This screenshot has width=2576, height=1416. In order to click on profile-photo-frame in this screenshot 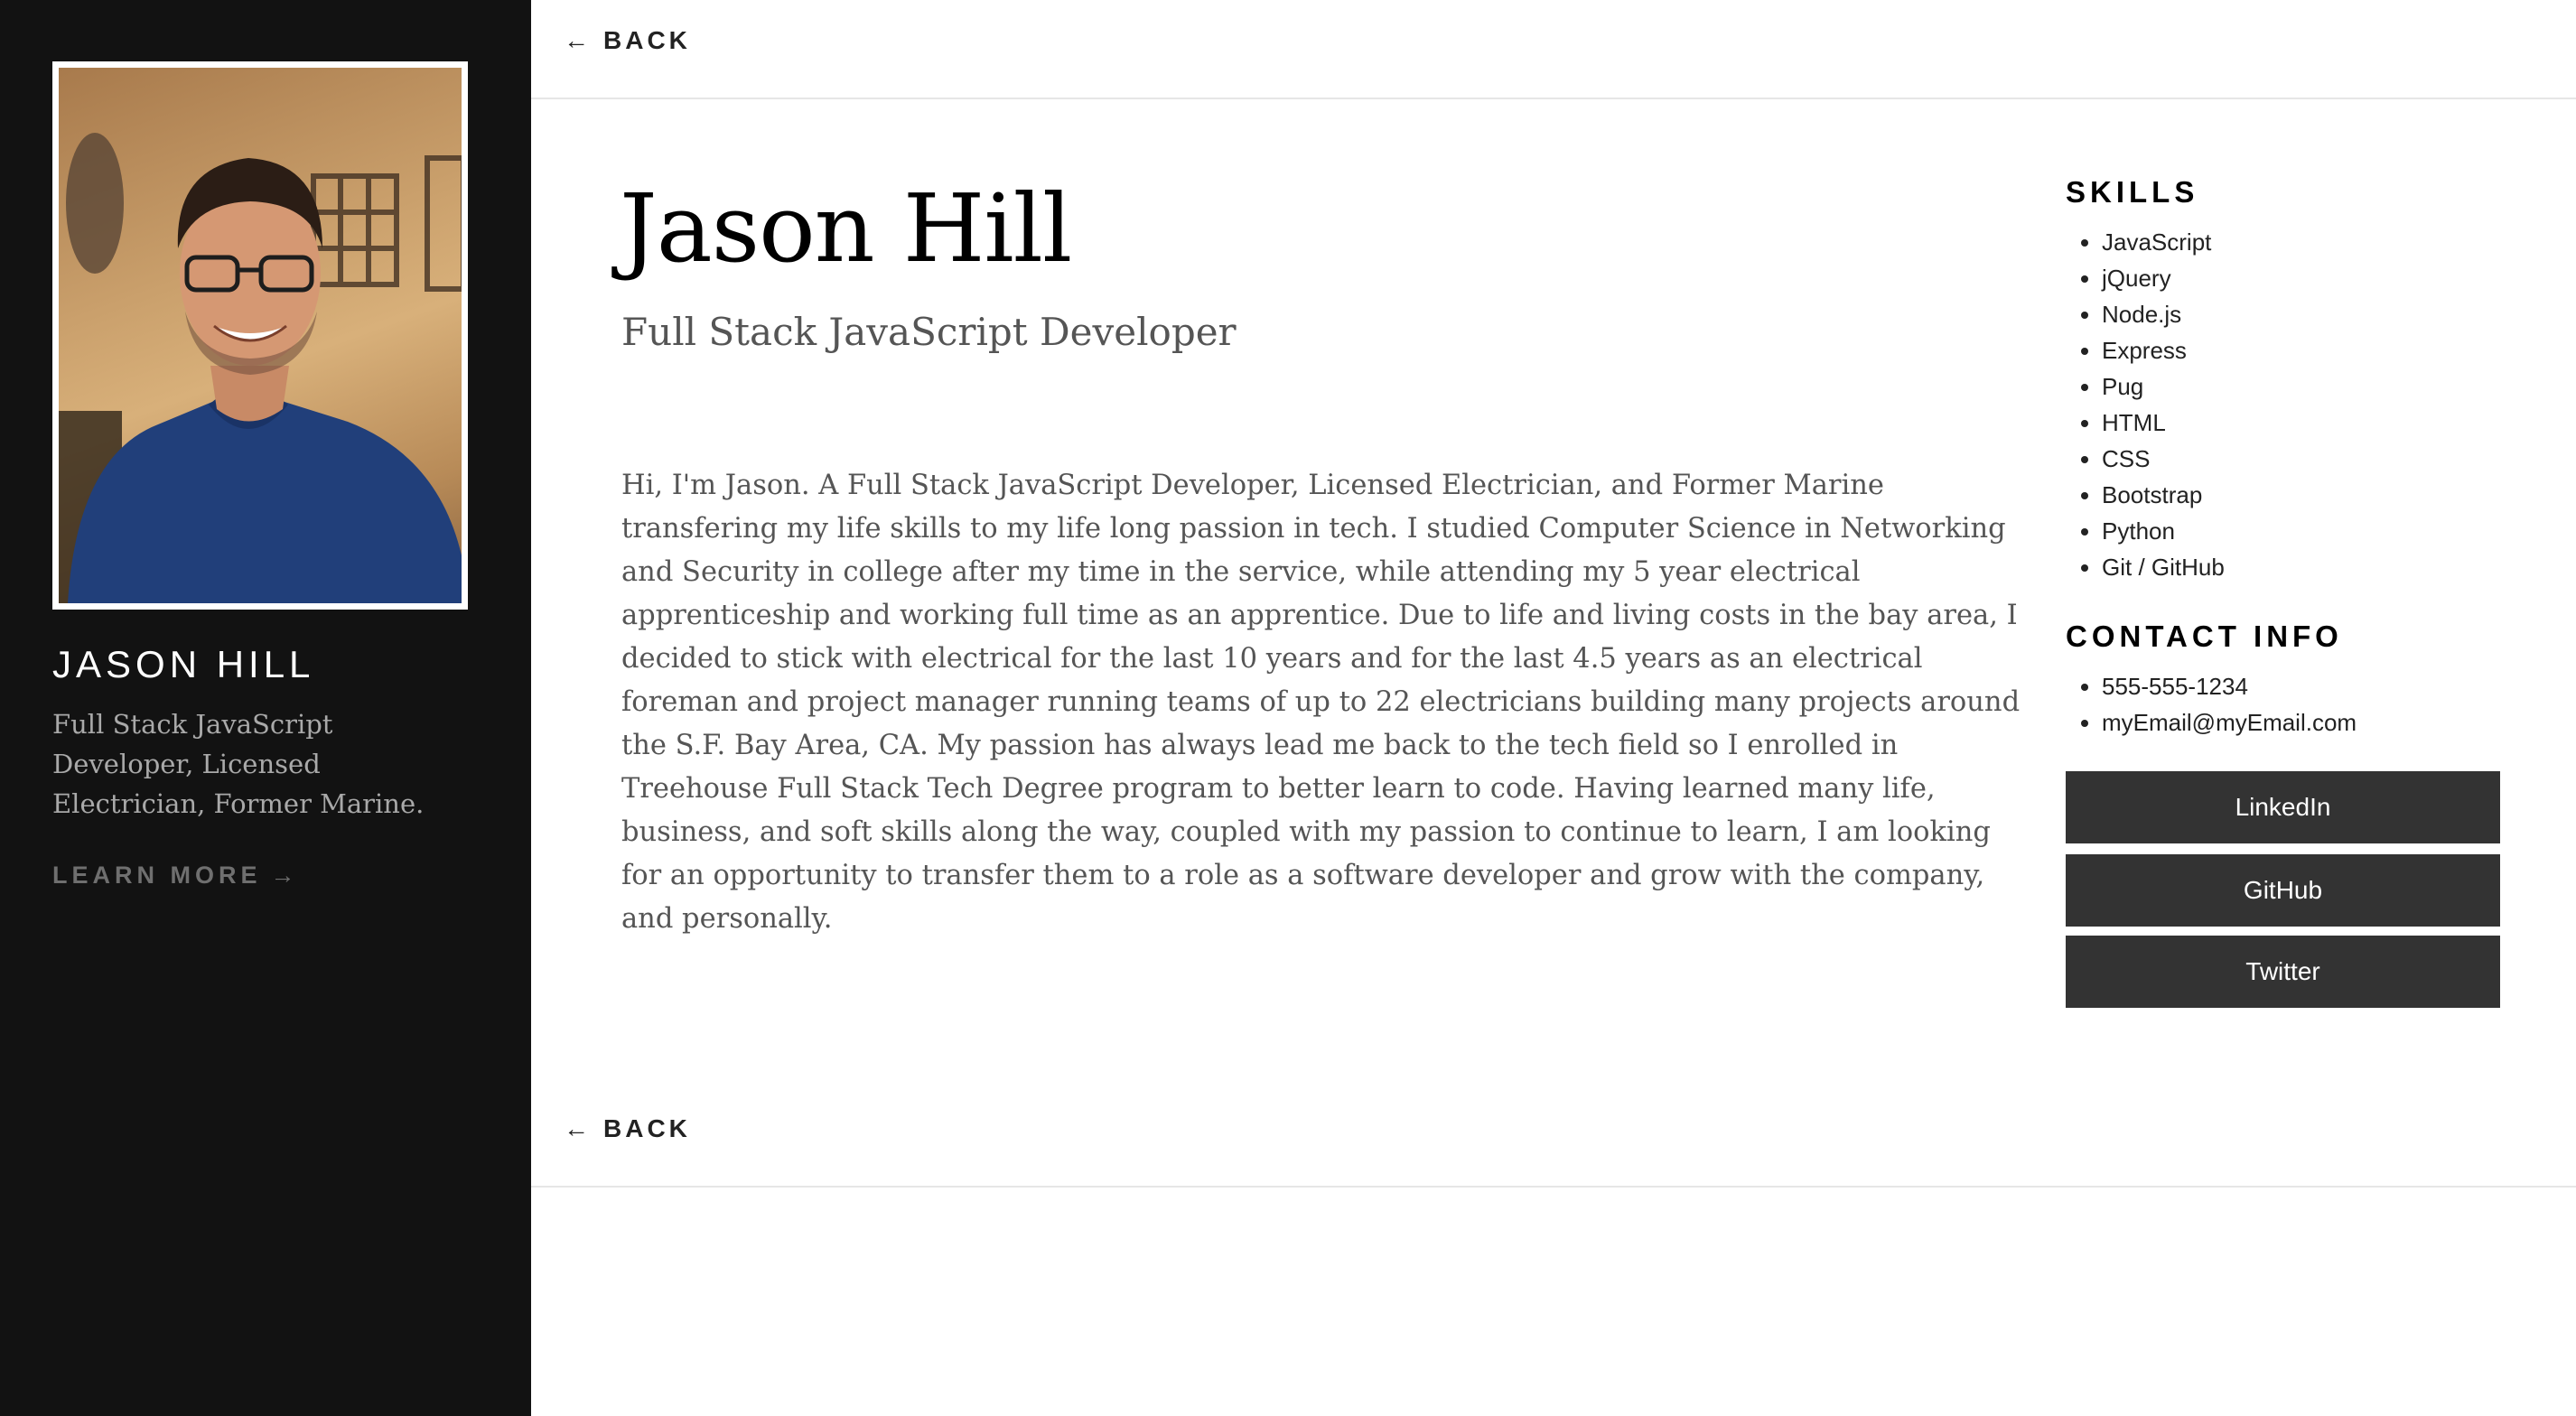, I will do `click(260, 335)`.